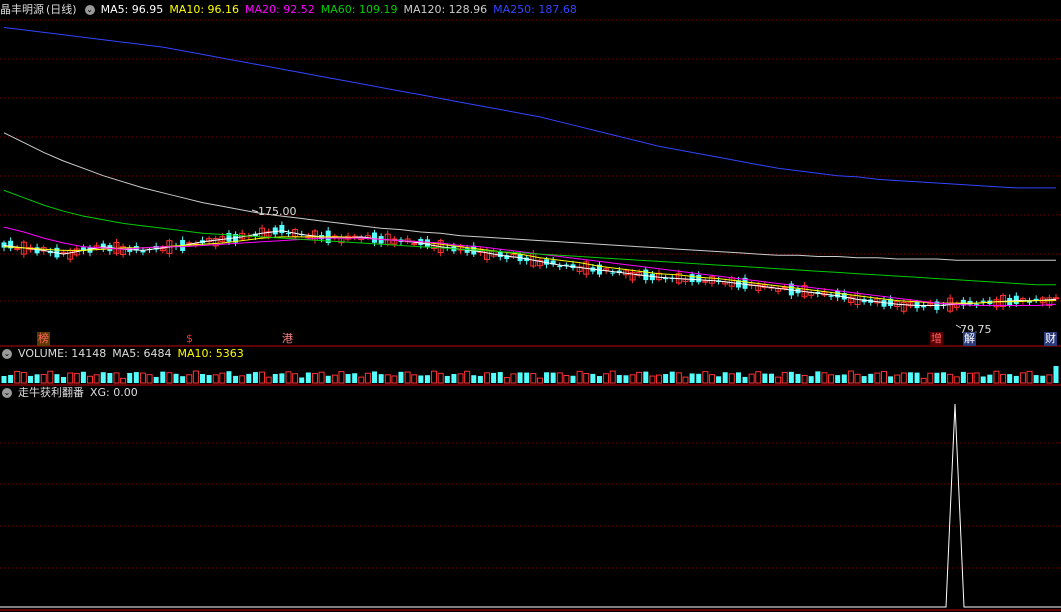 The height and width of the screenshot is (612, 1061). Describe the element at coordinates (287, 339) in the screenshot. I see `event-marker-hk: 港` at that location.